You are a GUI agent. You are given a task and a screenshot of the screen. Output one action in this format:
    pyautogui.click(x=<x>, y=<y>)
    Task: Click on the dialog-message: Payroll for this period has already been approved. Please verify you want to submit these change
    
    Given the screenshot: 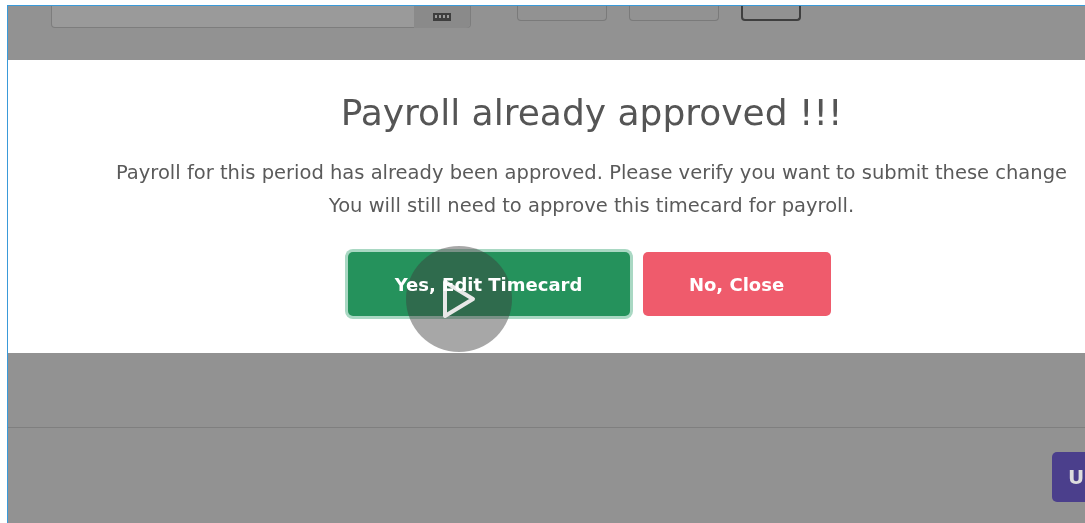 What is the action you would take?
    pyautogui.click(x=591, y=173)
    